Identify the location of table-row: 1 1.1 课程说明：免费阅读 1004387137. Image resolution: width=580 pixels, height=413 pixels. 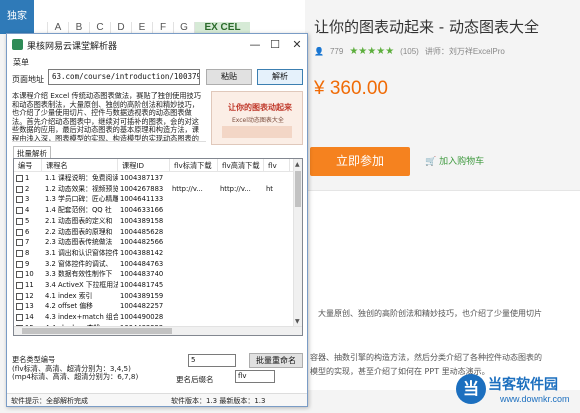
(158, 178).